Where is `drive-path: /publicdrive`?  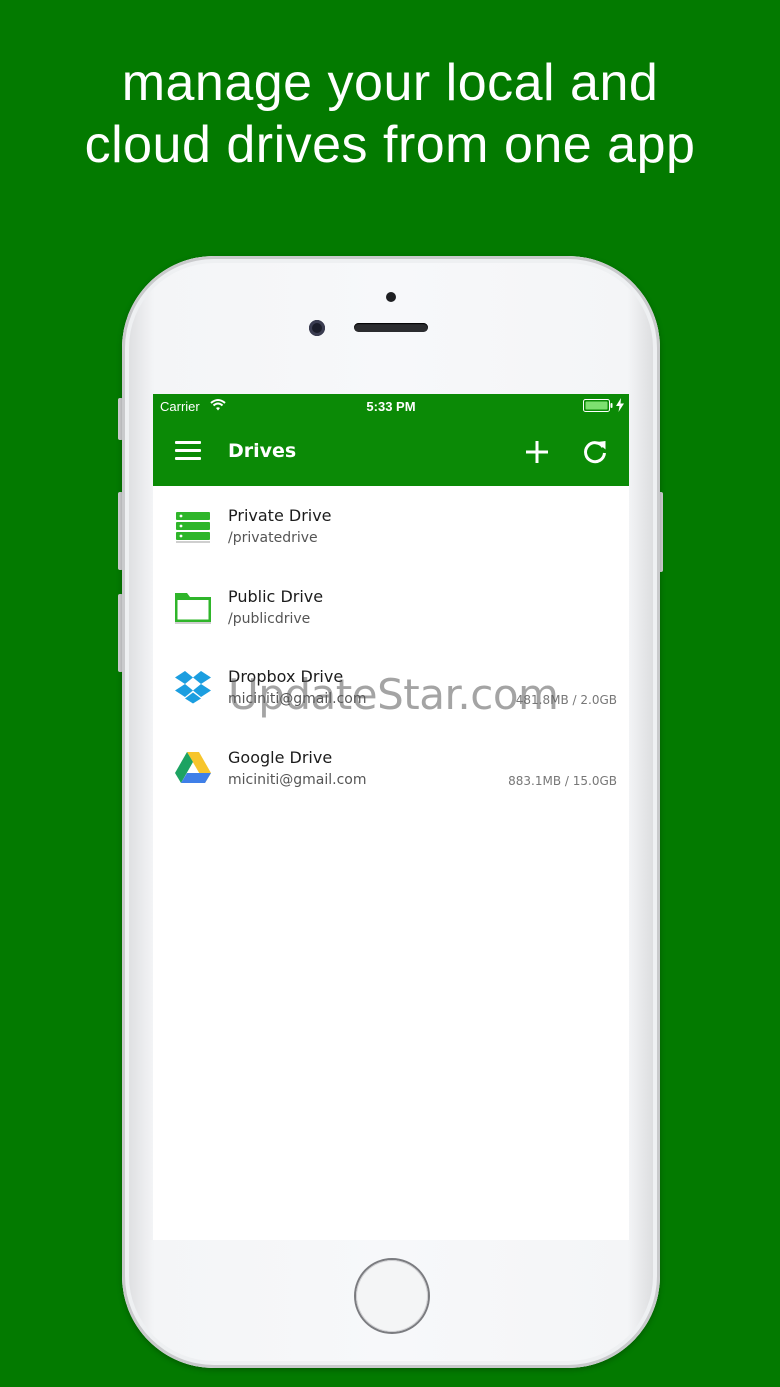 drive-path: /publicdrive is located at coordinates (269, 618).